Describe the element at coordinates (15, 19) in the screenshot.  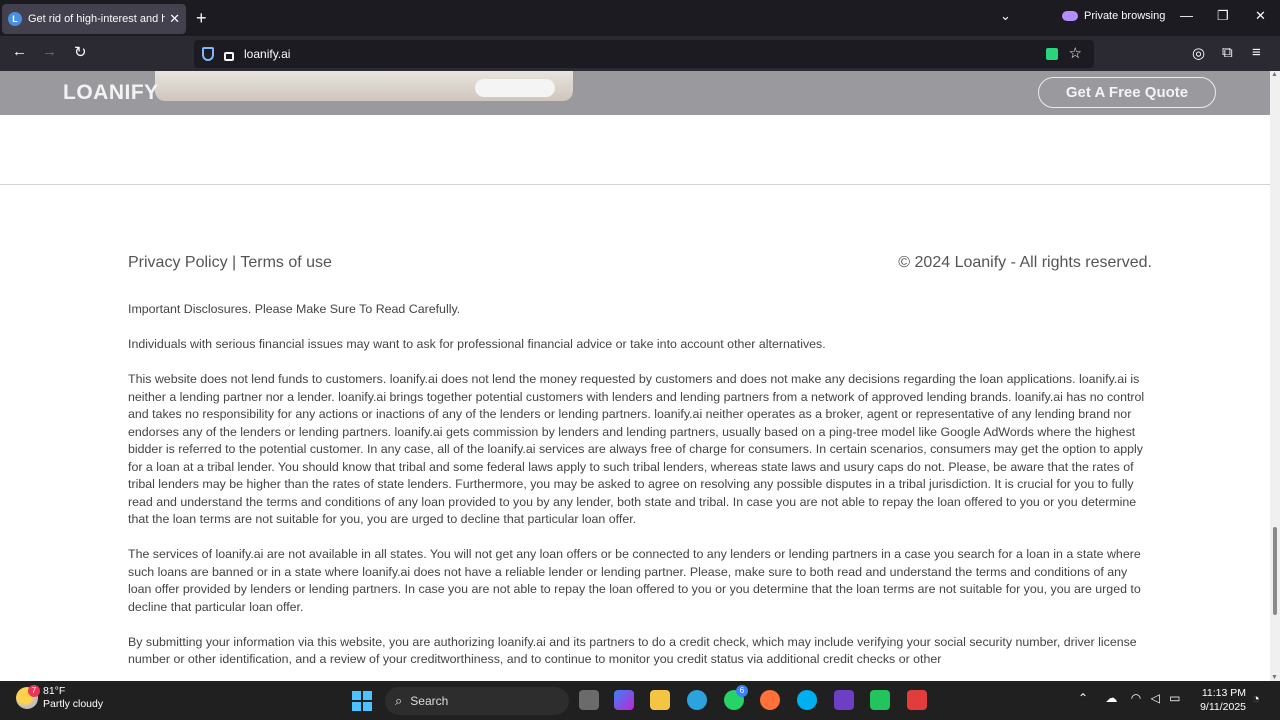
I see `site-favicon-icon: L` at that location.